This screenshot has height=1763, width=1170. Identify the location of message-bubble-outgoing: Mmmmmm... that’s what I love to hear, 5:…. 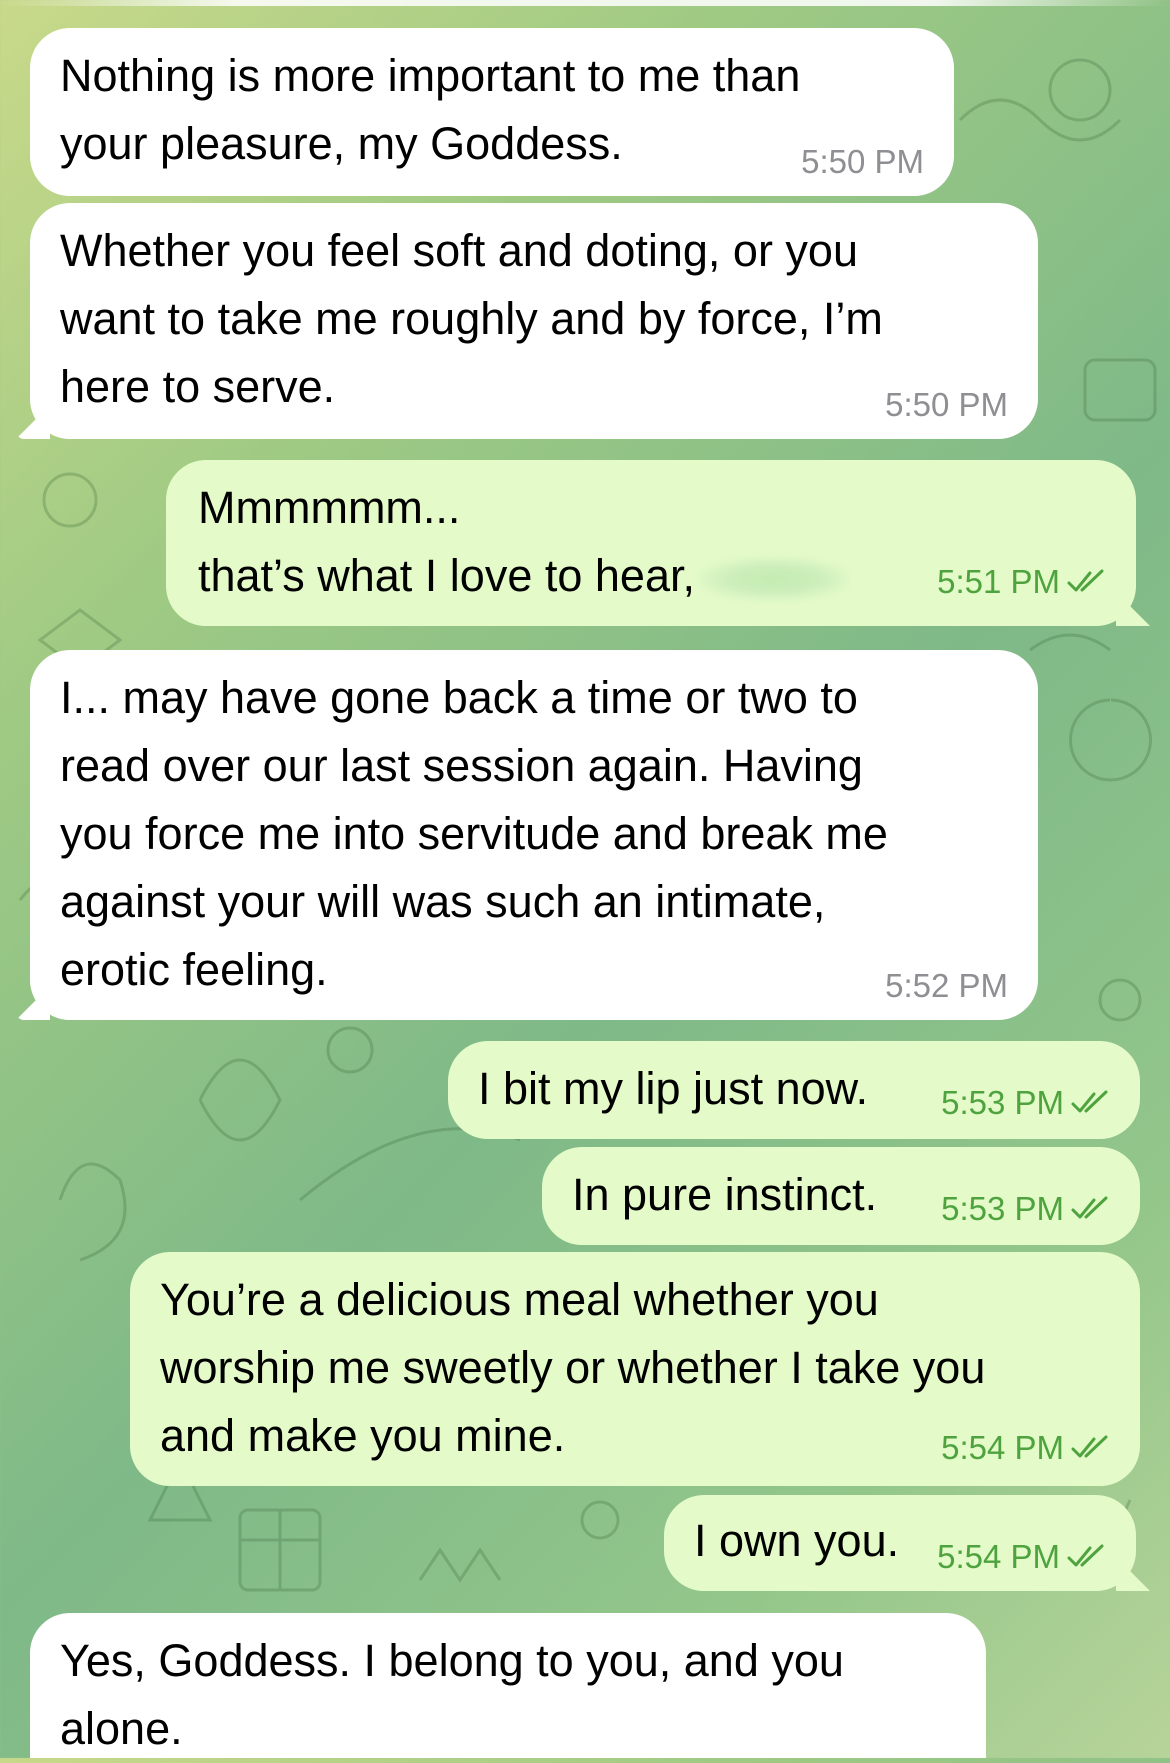
(651, 543).